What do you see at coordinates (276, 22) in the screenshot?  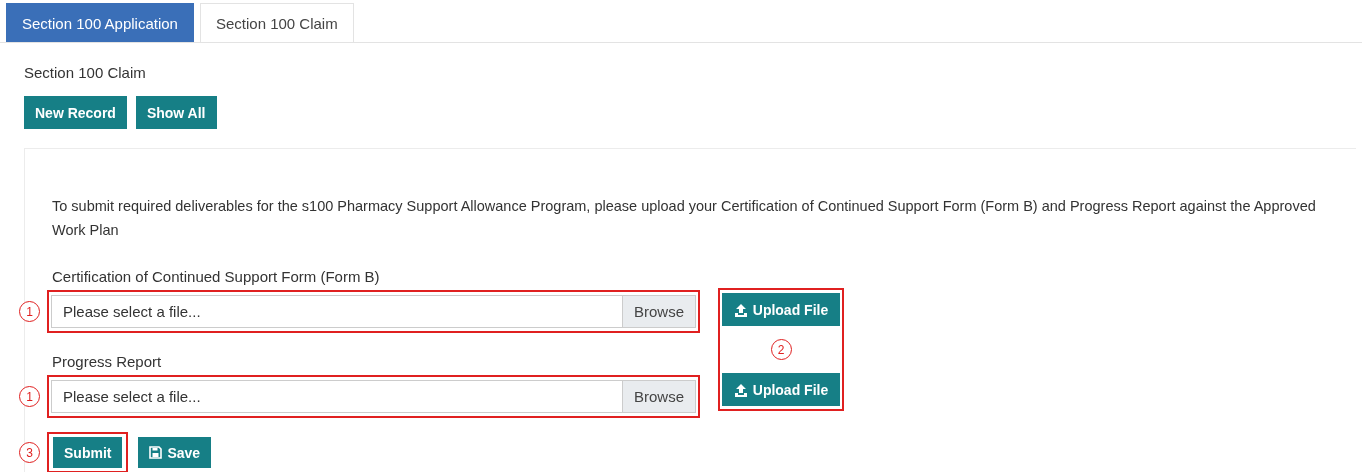 I see `tab: Section 100 Claim` at bounding box center [276, 22].